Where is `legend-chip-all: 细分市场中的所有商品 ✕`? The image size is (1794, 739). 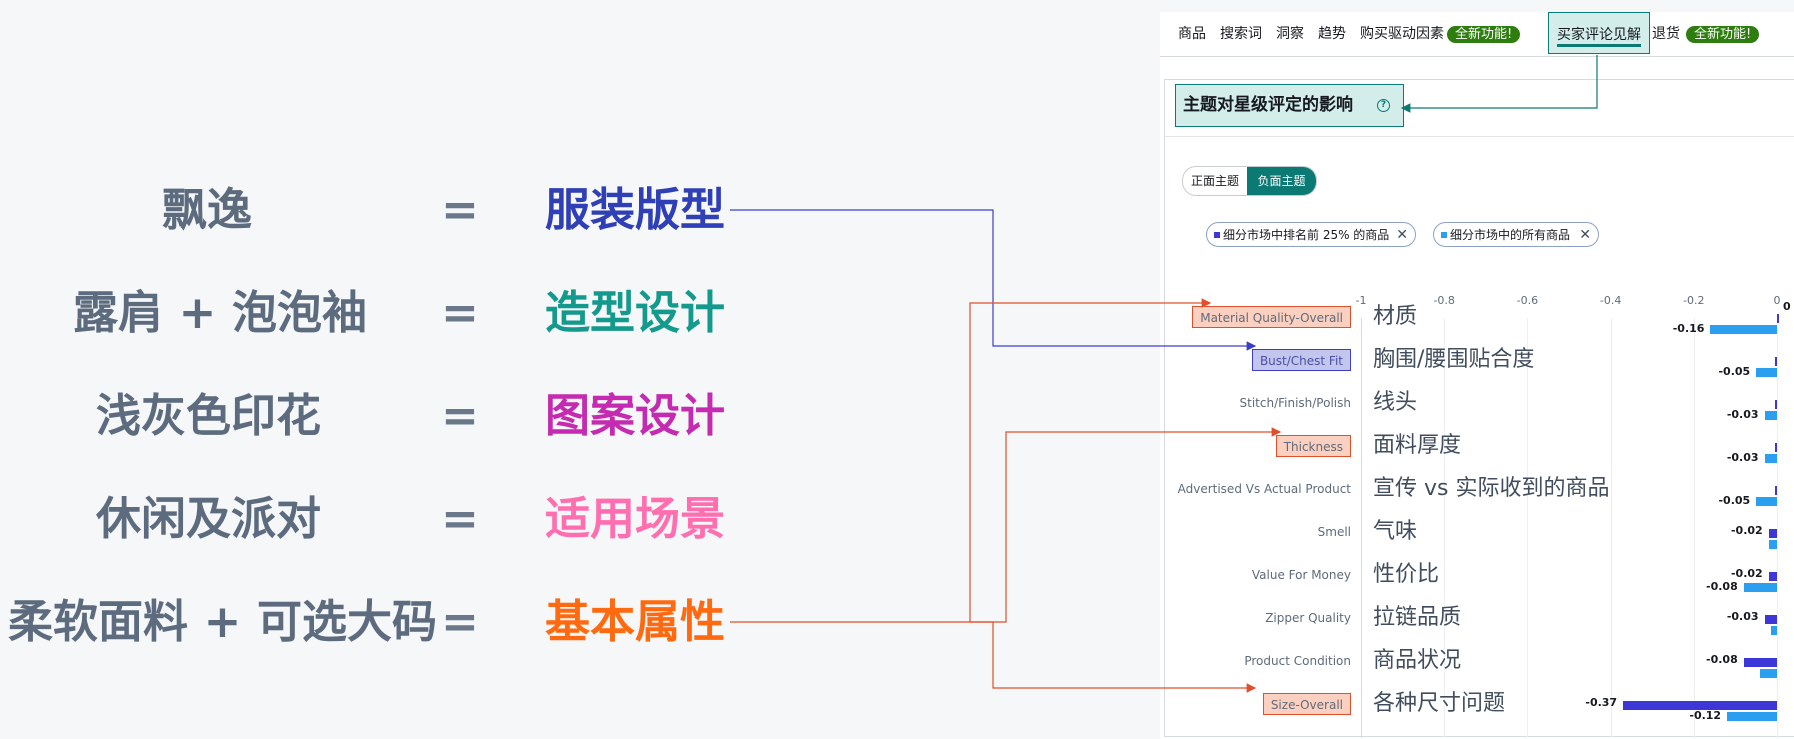
legend-chip-all: 细分市场中的所有商品 ✕ is located at coordinates (1516, 234).